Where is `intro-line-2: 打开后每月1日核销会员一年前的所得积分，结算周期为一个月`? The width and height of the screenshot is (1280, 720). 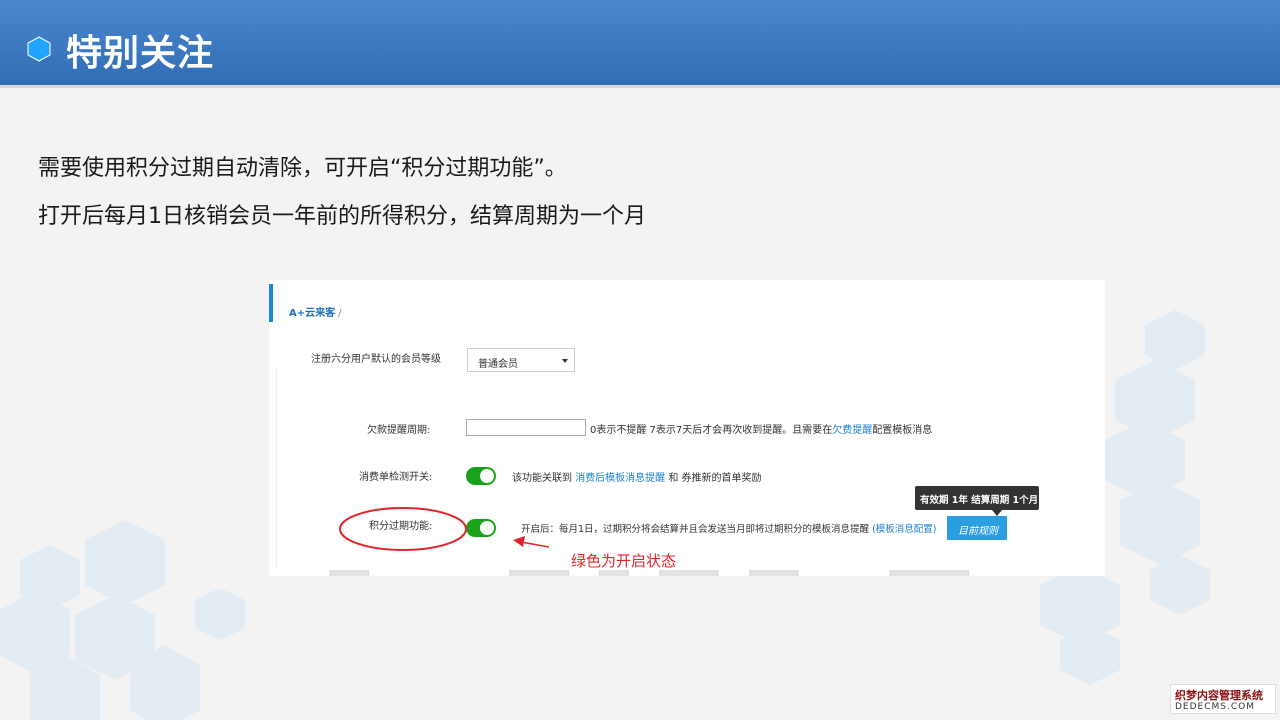
intro-line-2: 打开后每月1日核销会员一年前的所得积分，结算周期为一个月 is located at coordinates (342, 216).